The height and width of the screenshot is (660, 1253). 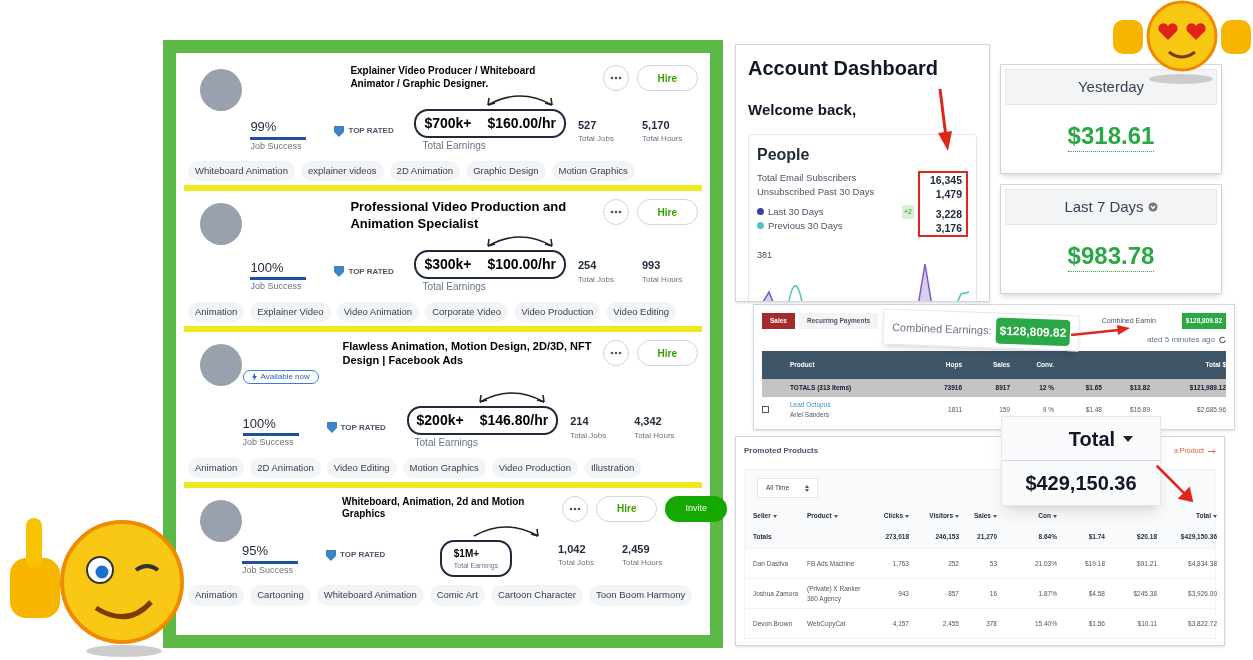 I want to click on skill-tag: Explainer Video, so click(x=290, y=311).